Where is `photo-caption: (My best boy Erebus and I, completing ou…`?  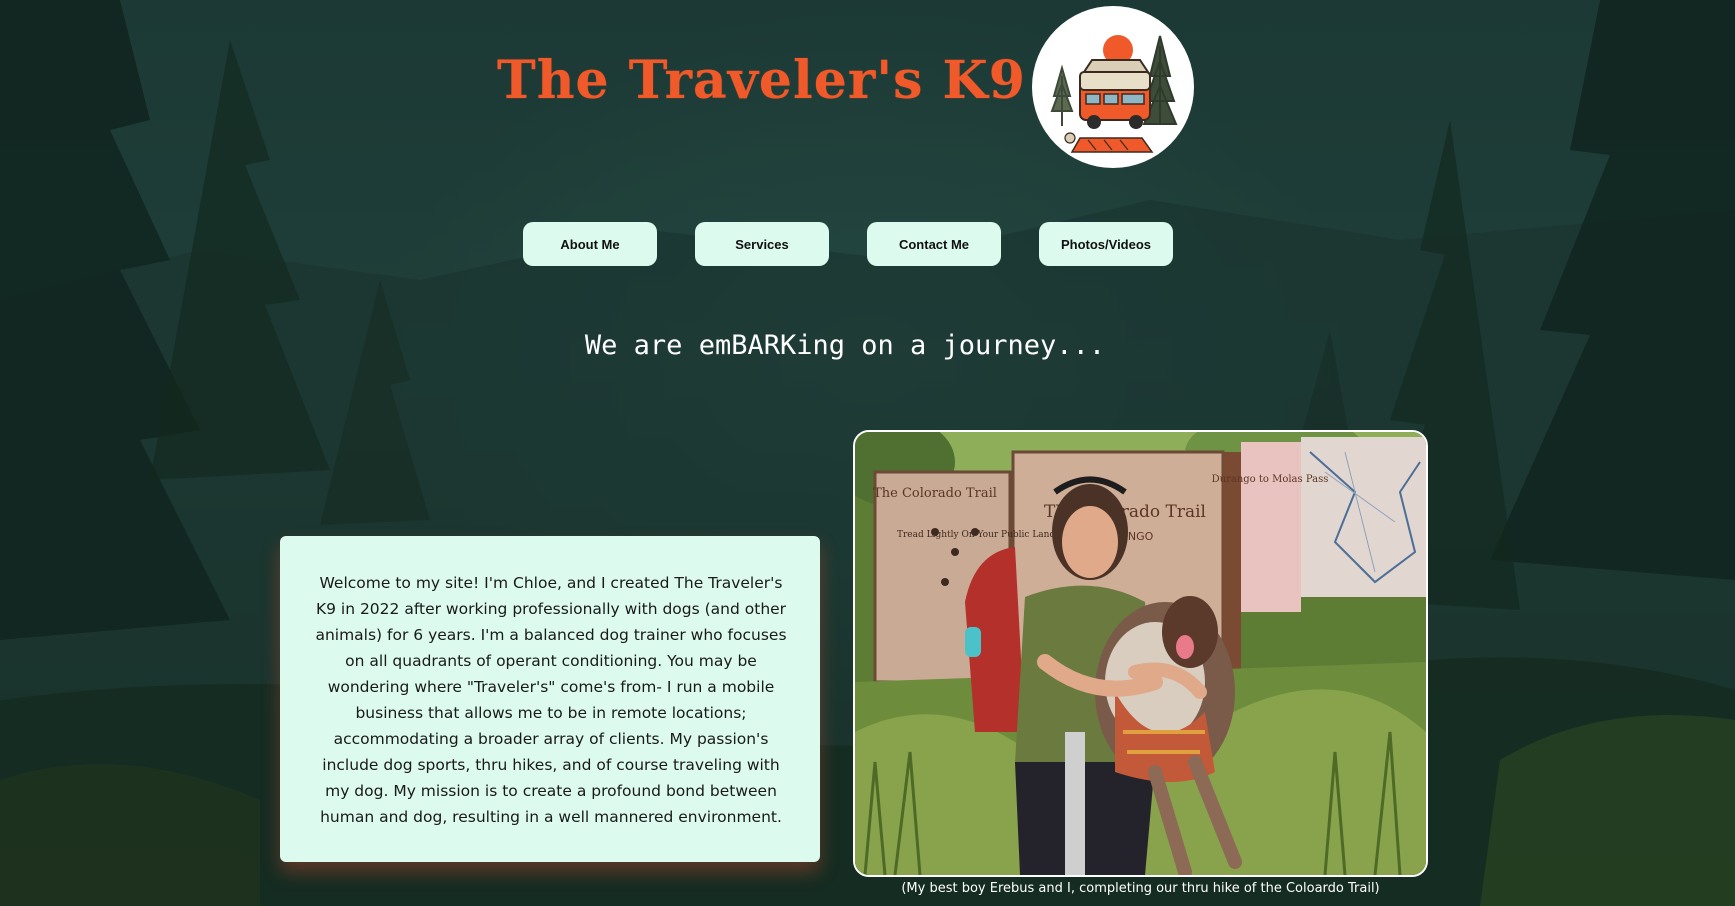
photo-caption: (My best boy Erebus and I, completing ou… is located at coordinates (1140, 888).